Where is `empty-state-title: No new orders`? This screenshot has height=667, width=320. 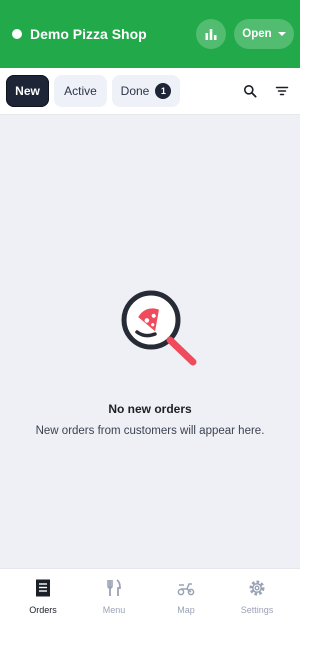
empty-state-title: No new orders is located at coordinates (150, 409).